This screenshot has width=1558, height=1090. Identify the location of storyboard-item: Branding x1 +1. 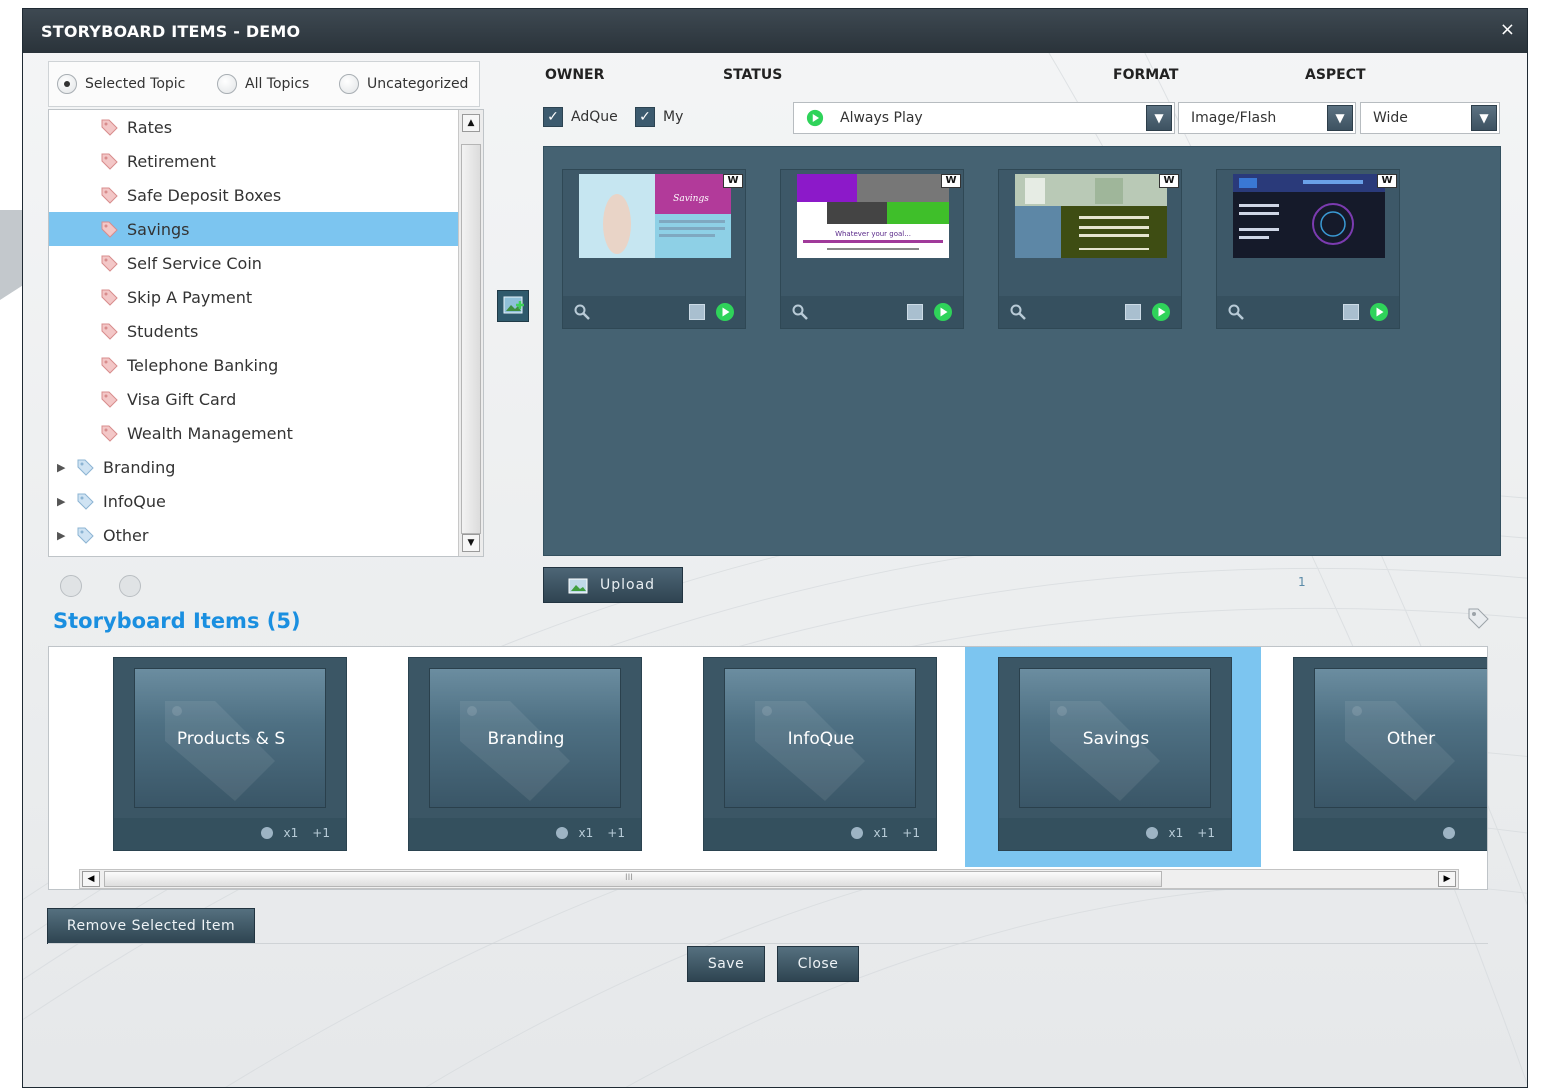
(525, 754).